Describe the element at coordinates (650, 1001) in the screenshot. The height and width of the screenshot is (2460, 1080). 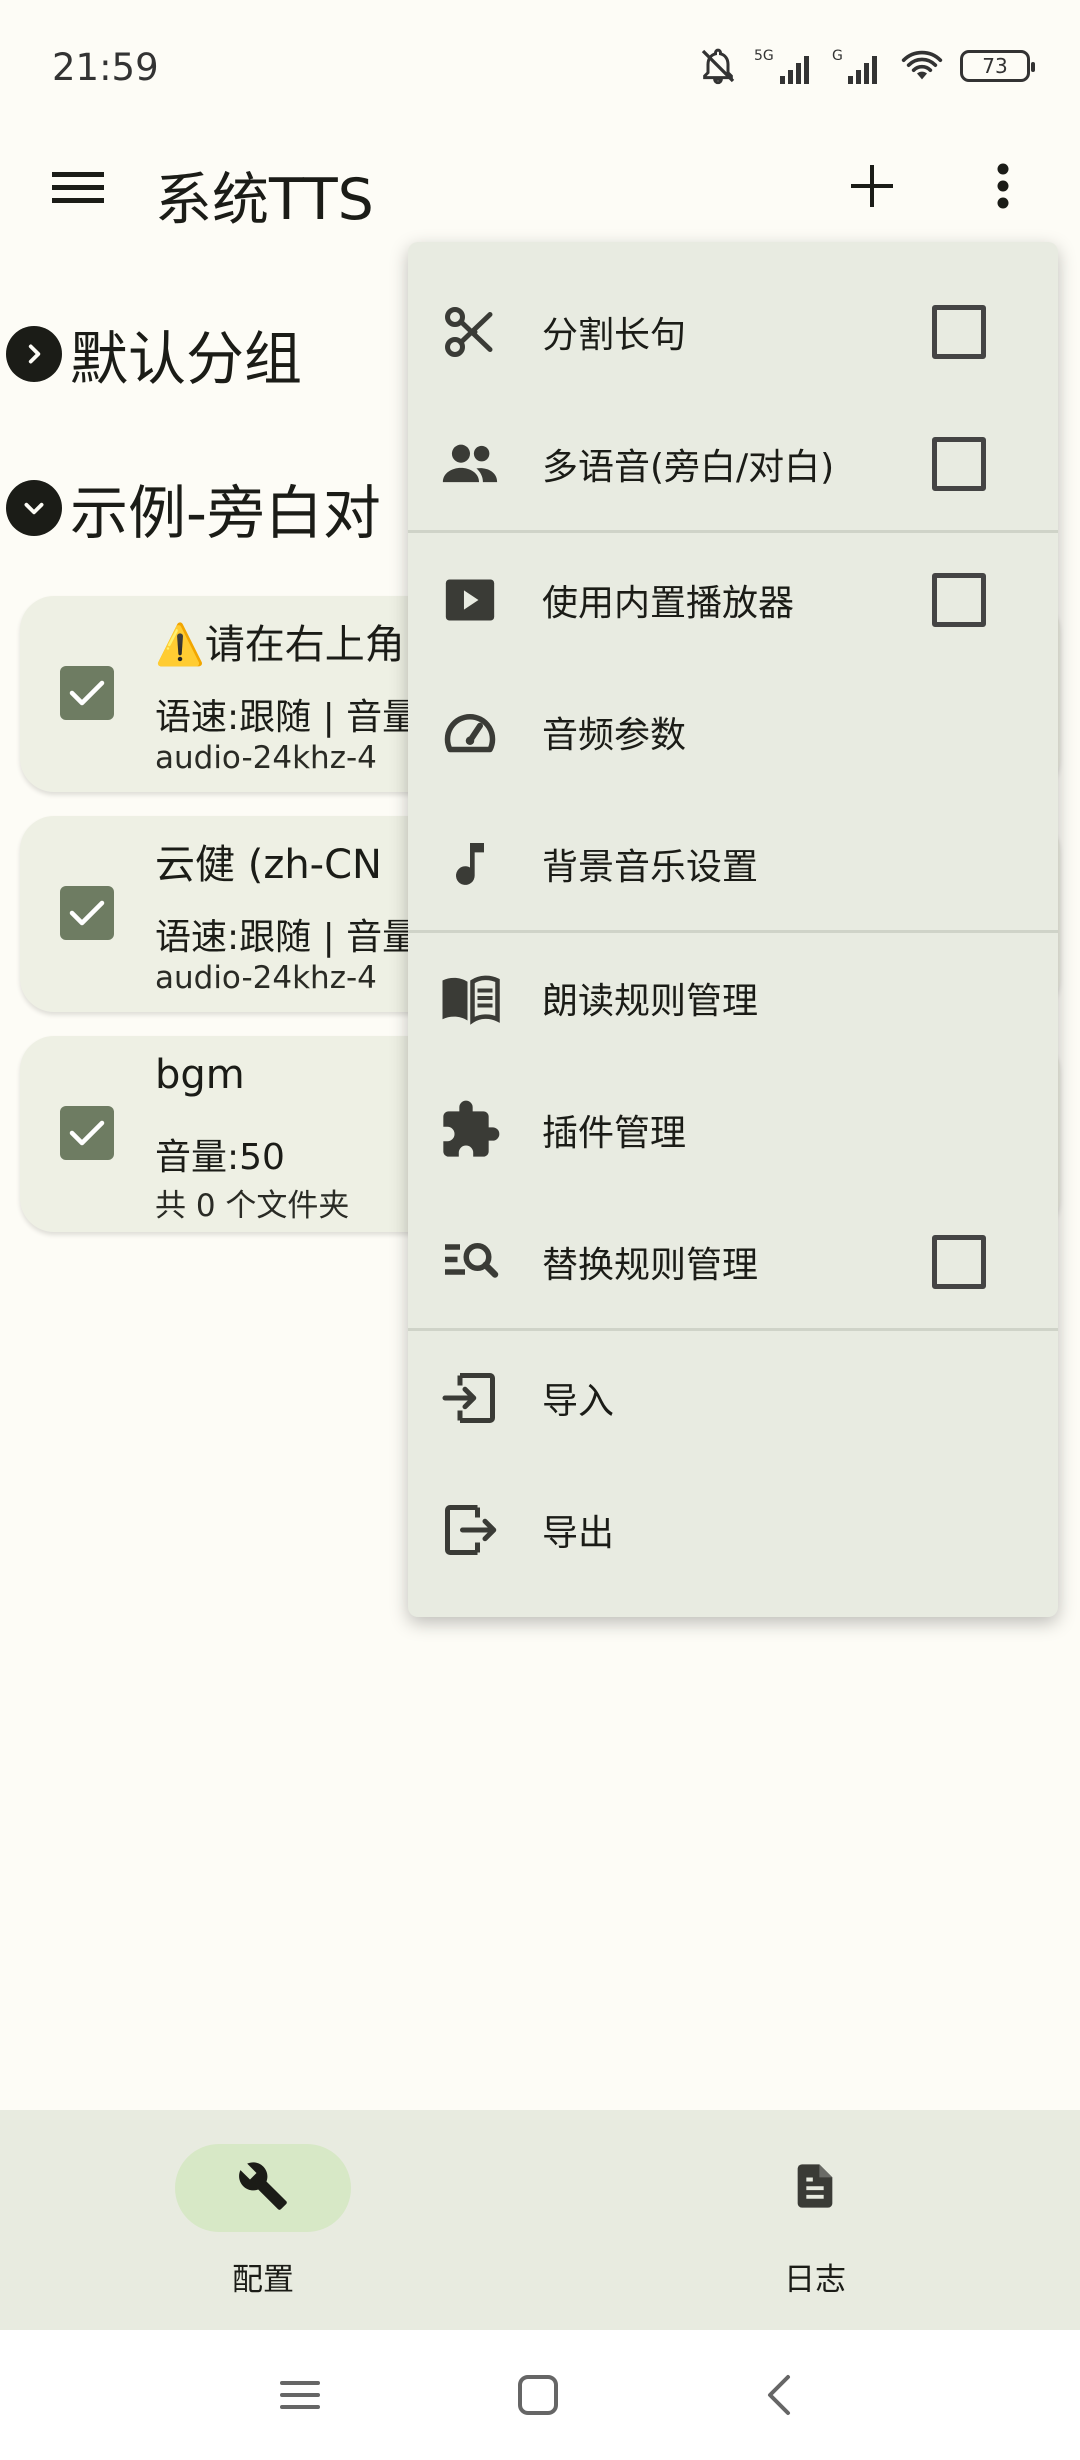
I see `menu-item-label: 朗读规则管理` at that location.